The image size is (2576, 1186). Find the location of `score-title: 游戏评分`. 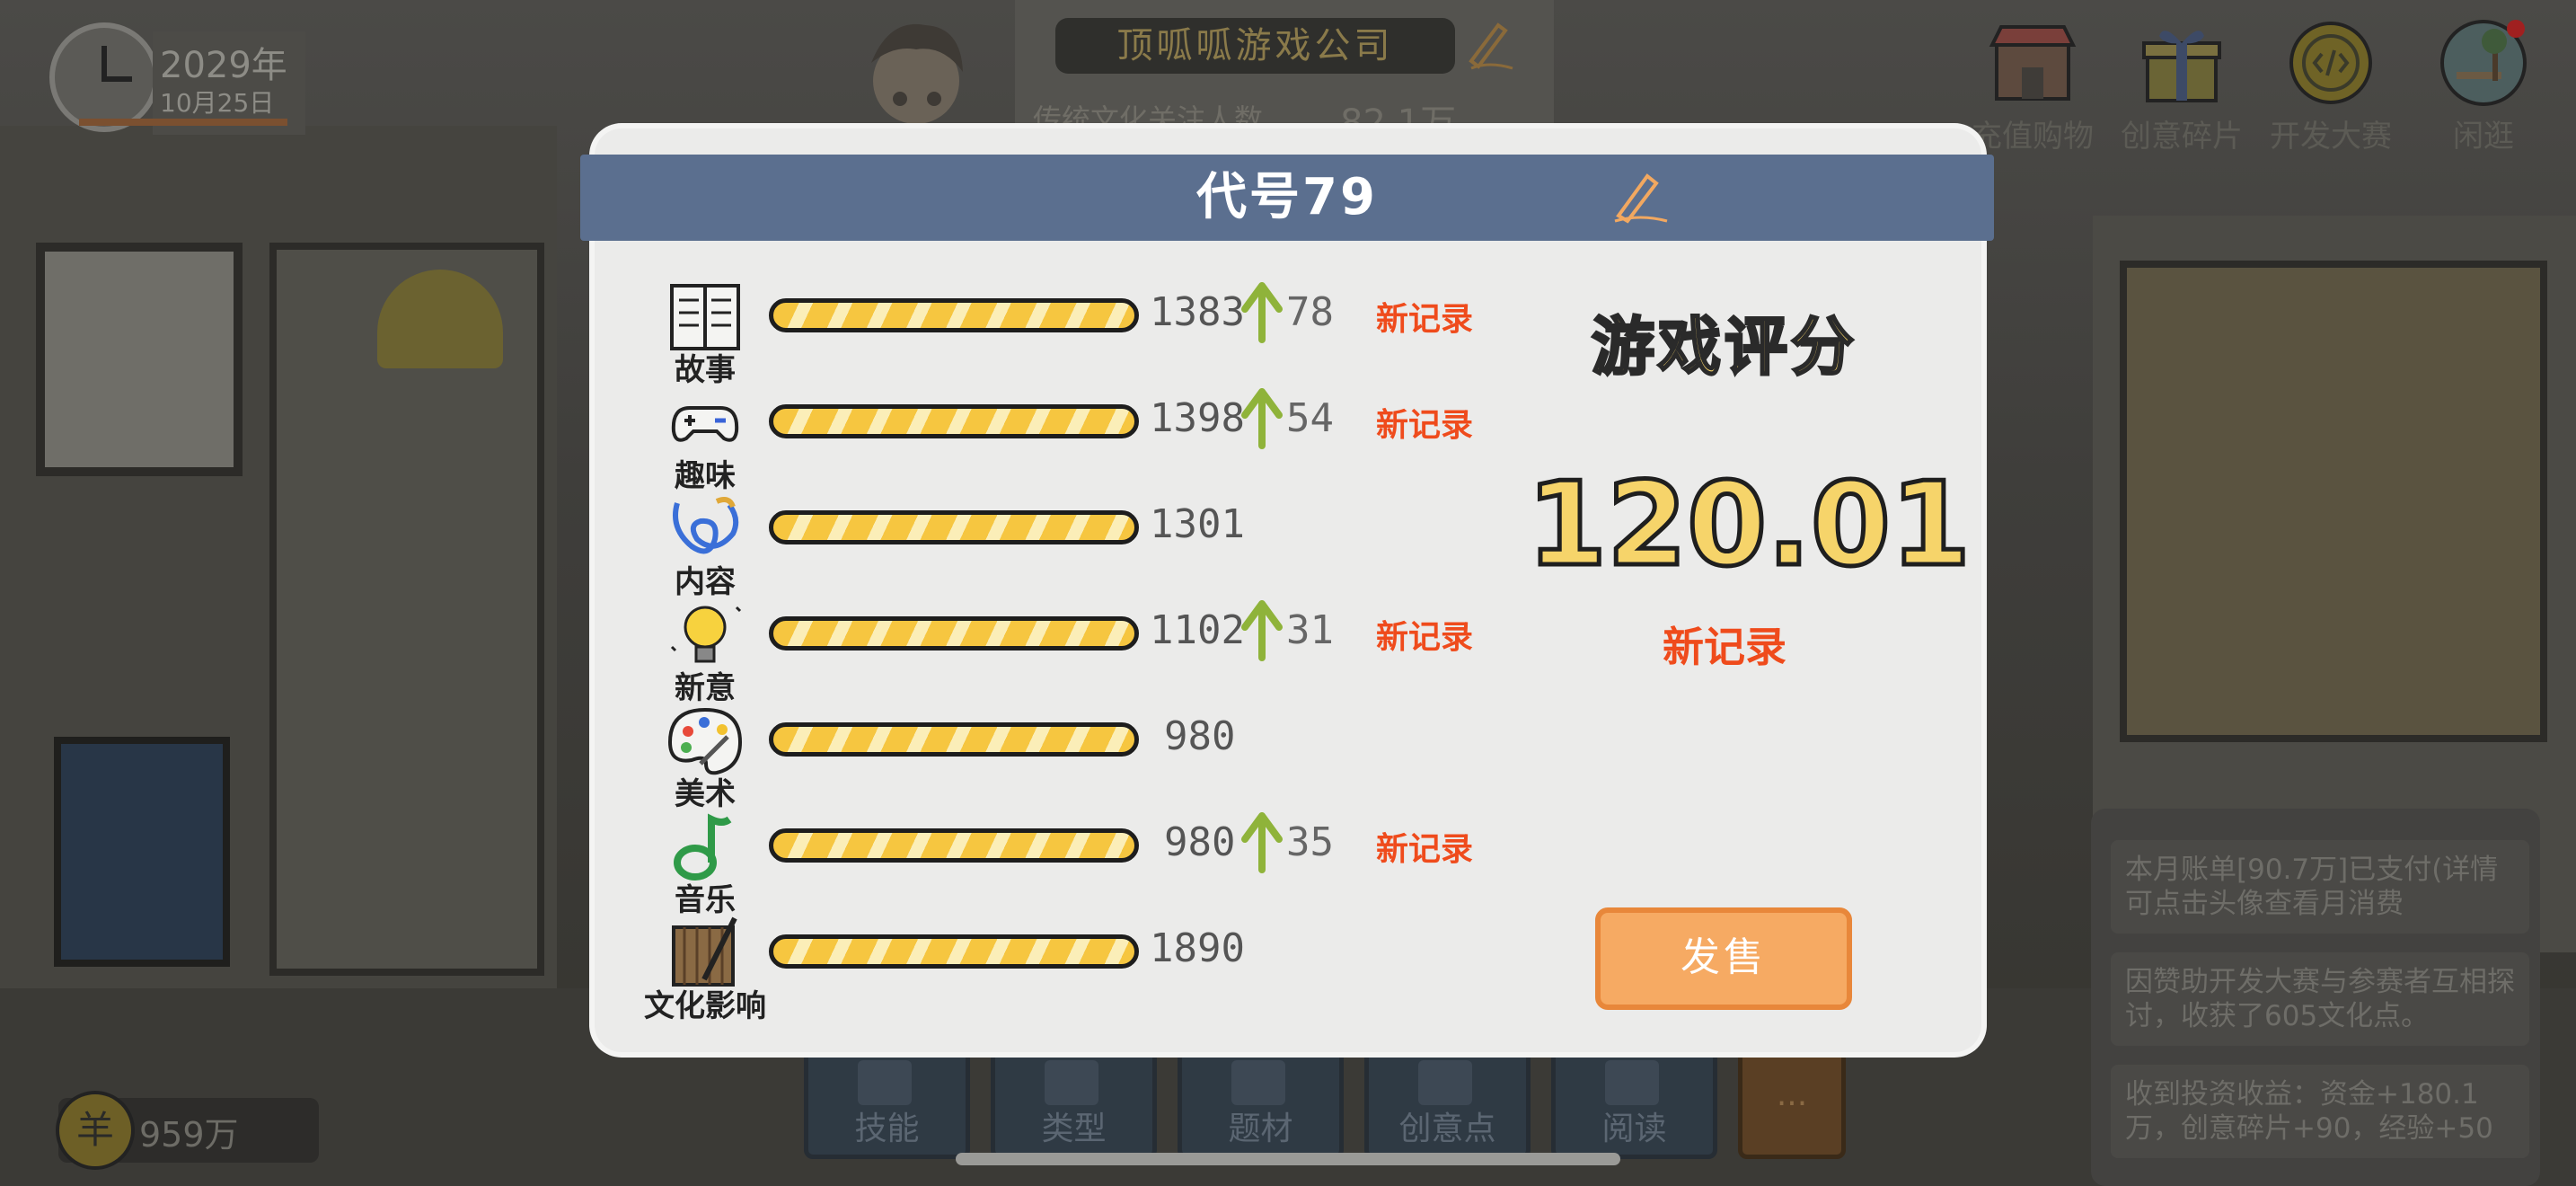

score-title: 游戏评分 is located at coordinates (1724, 347).